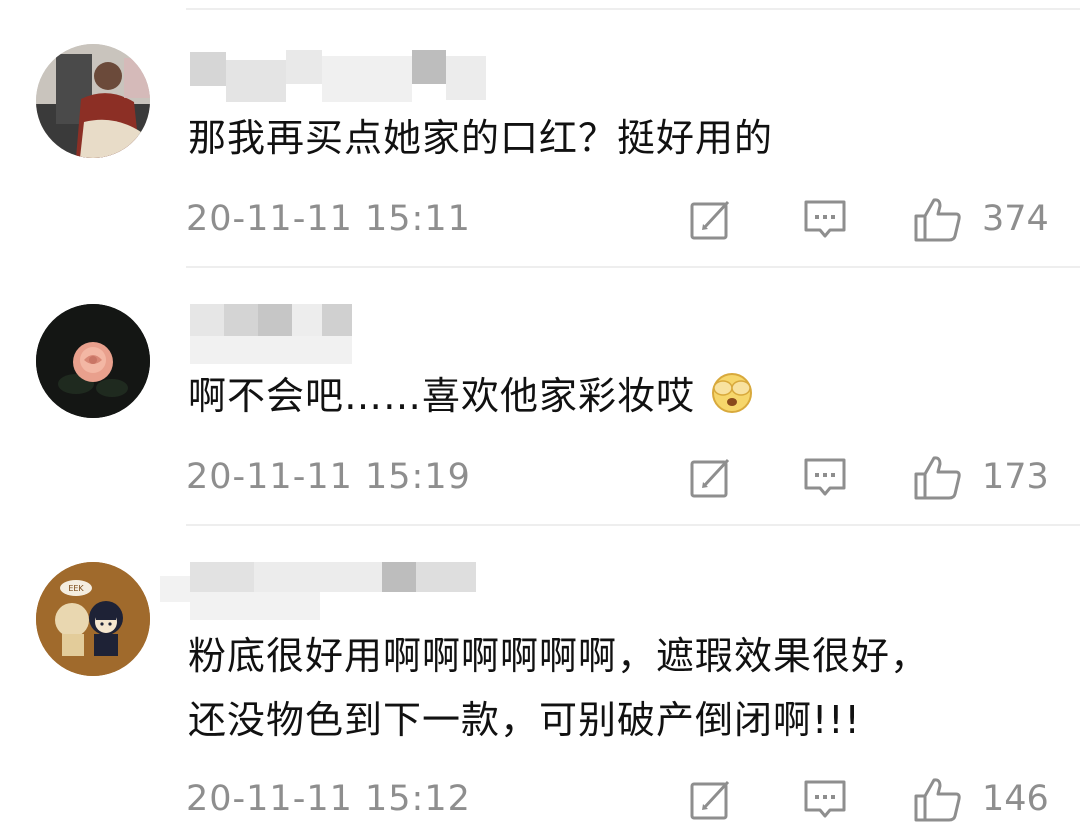  Describe the element at coordinates (617, 477) in the screenshot. I see `comment-meta: 20-11-11 15:19 173` at that location.